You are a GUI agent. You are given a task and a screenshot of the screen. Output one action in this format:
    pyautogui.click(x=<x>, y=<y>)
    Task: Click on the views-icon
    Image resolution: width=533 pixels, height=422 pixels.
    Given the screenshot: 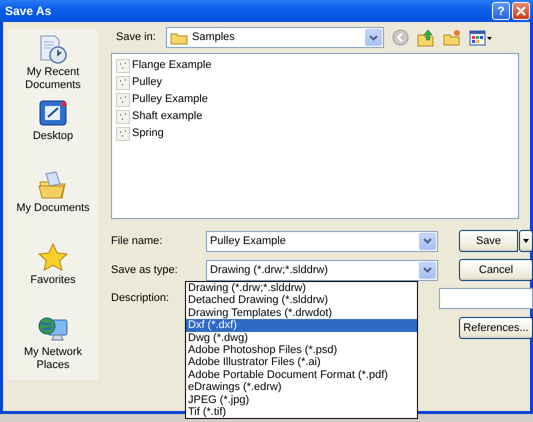 What is the action you would take?
    pyautogui.click(x=481, y=38)
    